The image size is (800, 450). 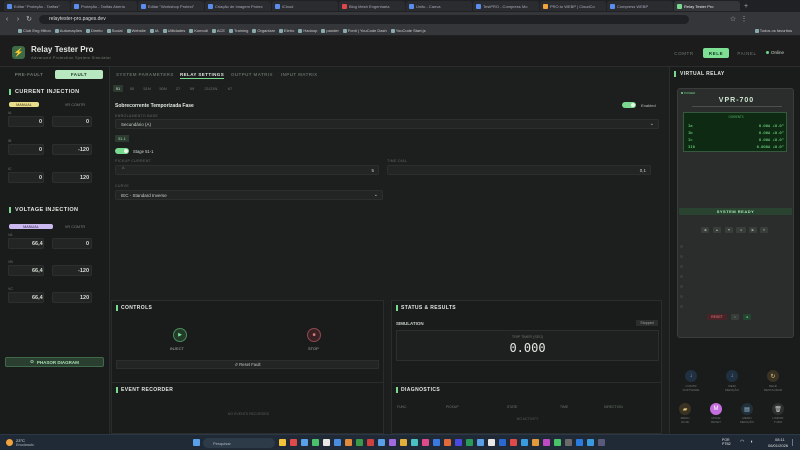 I want to click on browser-tab: TestPRO - Compress Mo, so click(x=506, y=6).